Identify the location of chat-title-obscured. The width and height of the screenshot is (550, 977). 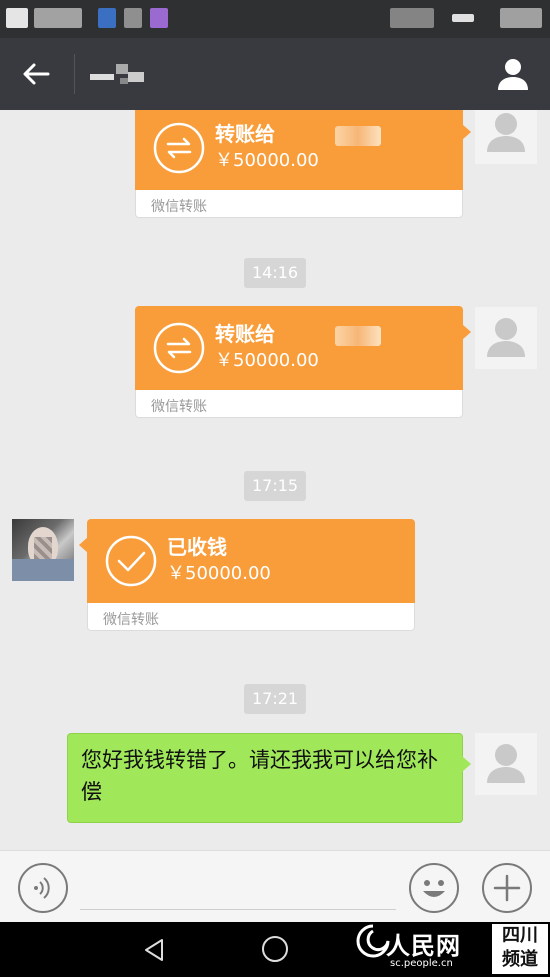
(120, 74).